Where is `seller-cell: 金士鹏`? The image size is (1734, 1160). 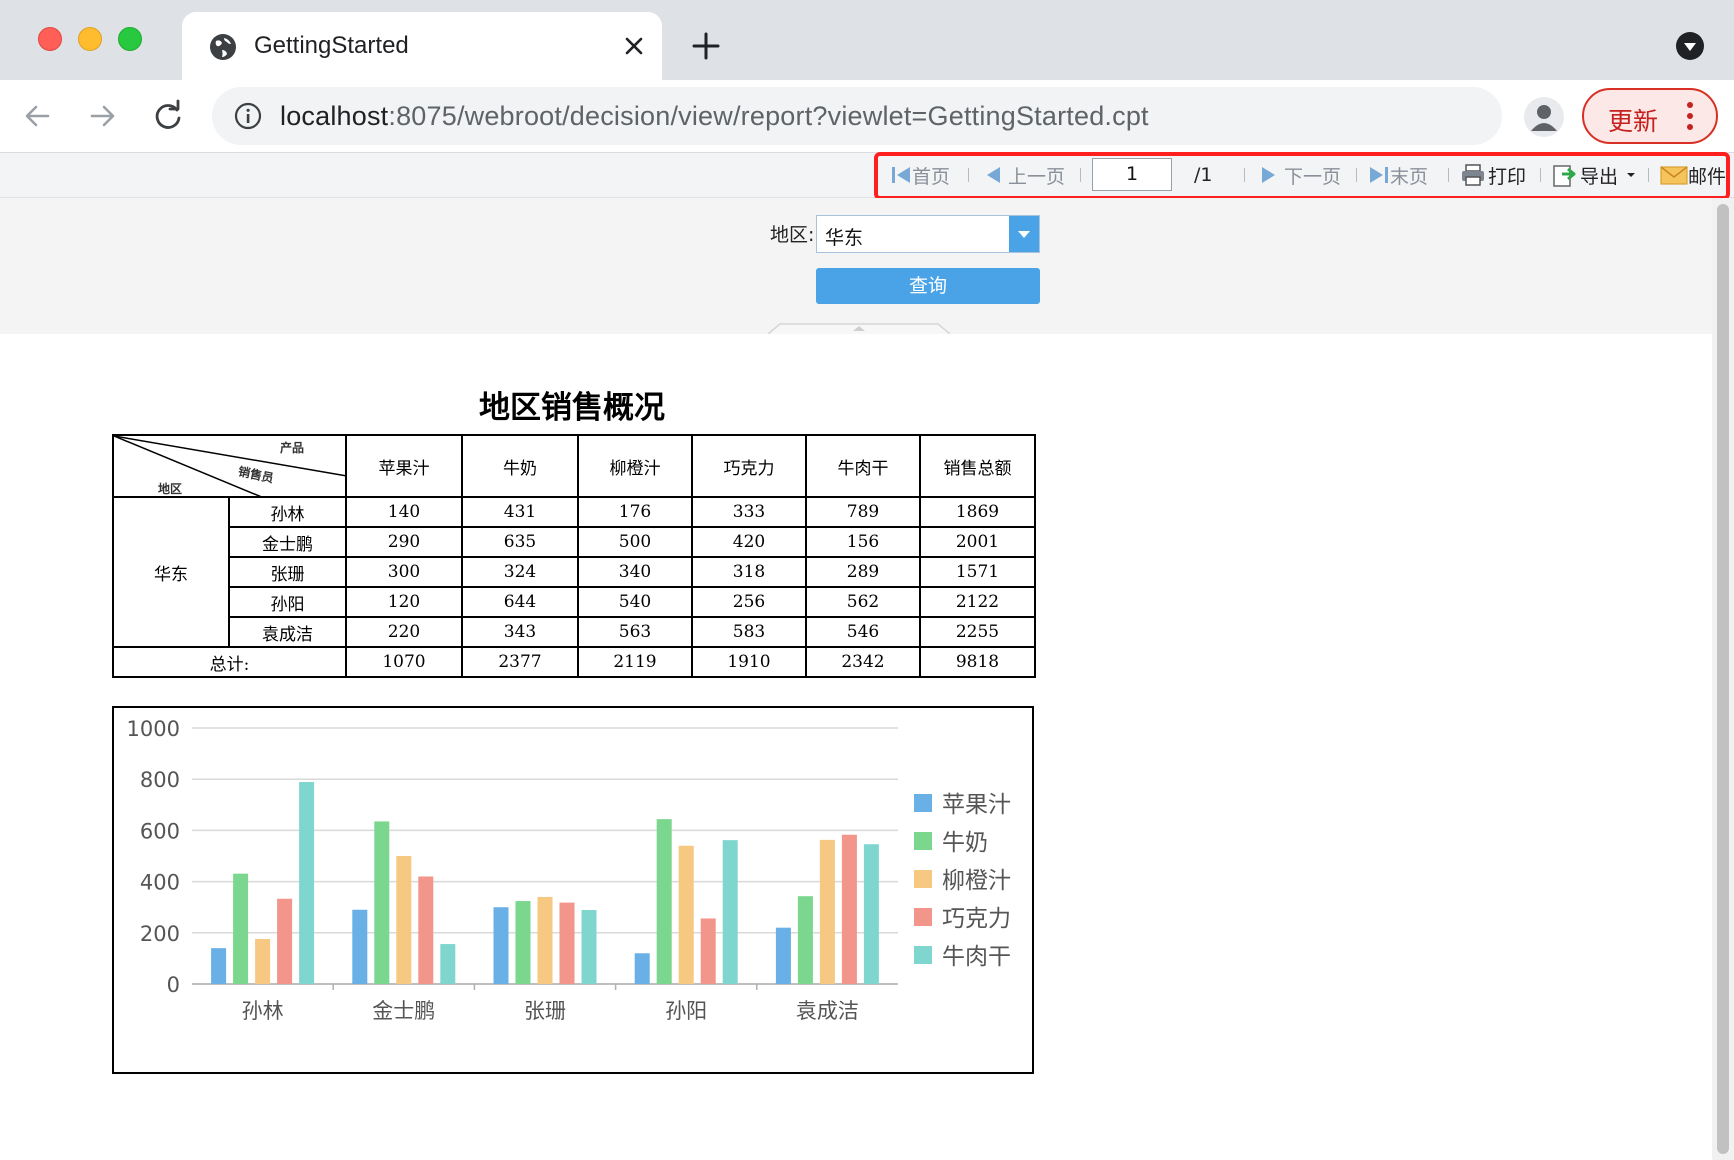
seller-cell: 金士鹏 is located at coordinates (287, 542).